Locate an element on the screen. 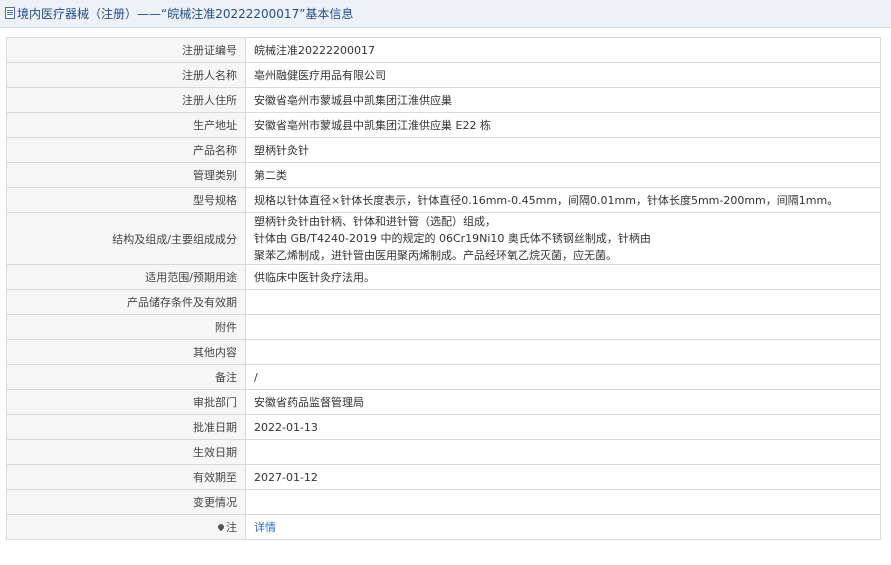 This screenshot has width=891, height=565. details-link: 详情 is located at coordinates (265, 527).